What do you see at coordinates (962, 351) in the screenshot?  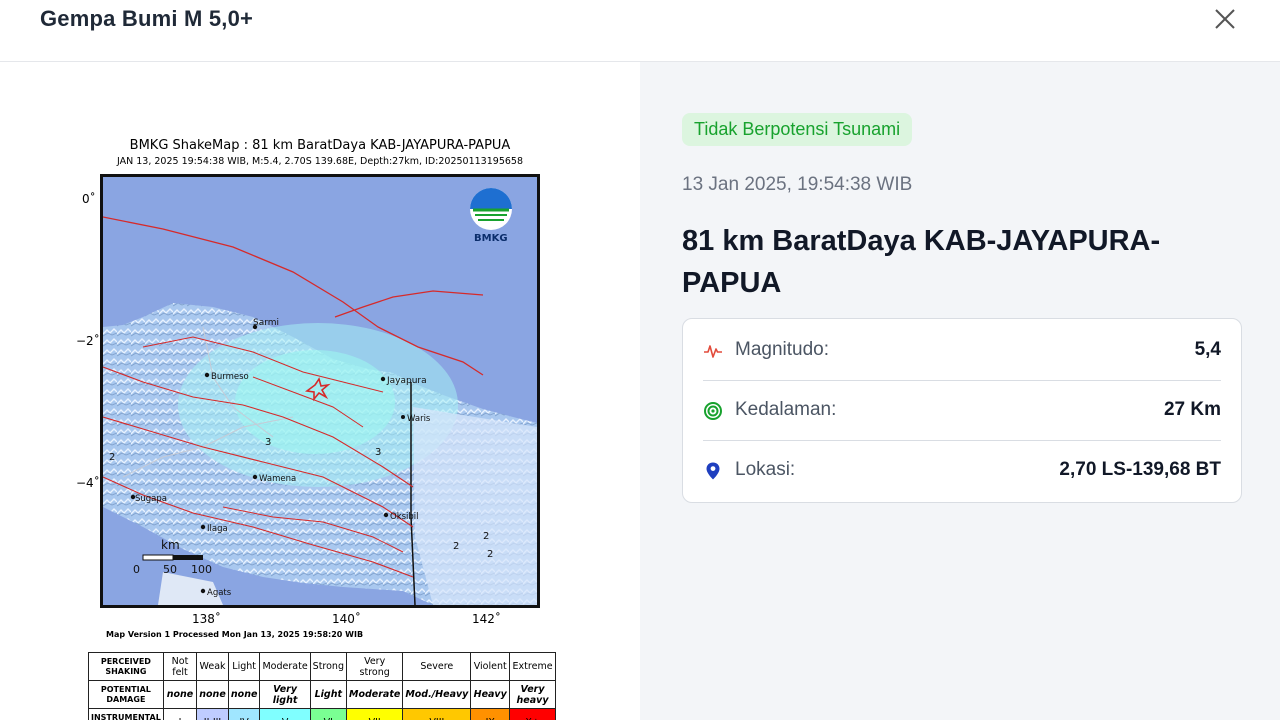 I see `detail-row-magnitude: Magnitudo: 5,4` at bounding box center [962, 351].